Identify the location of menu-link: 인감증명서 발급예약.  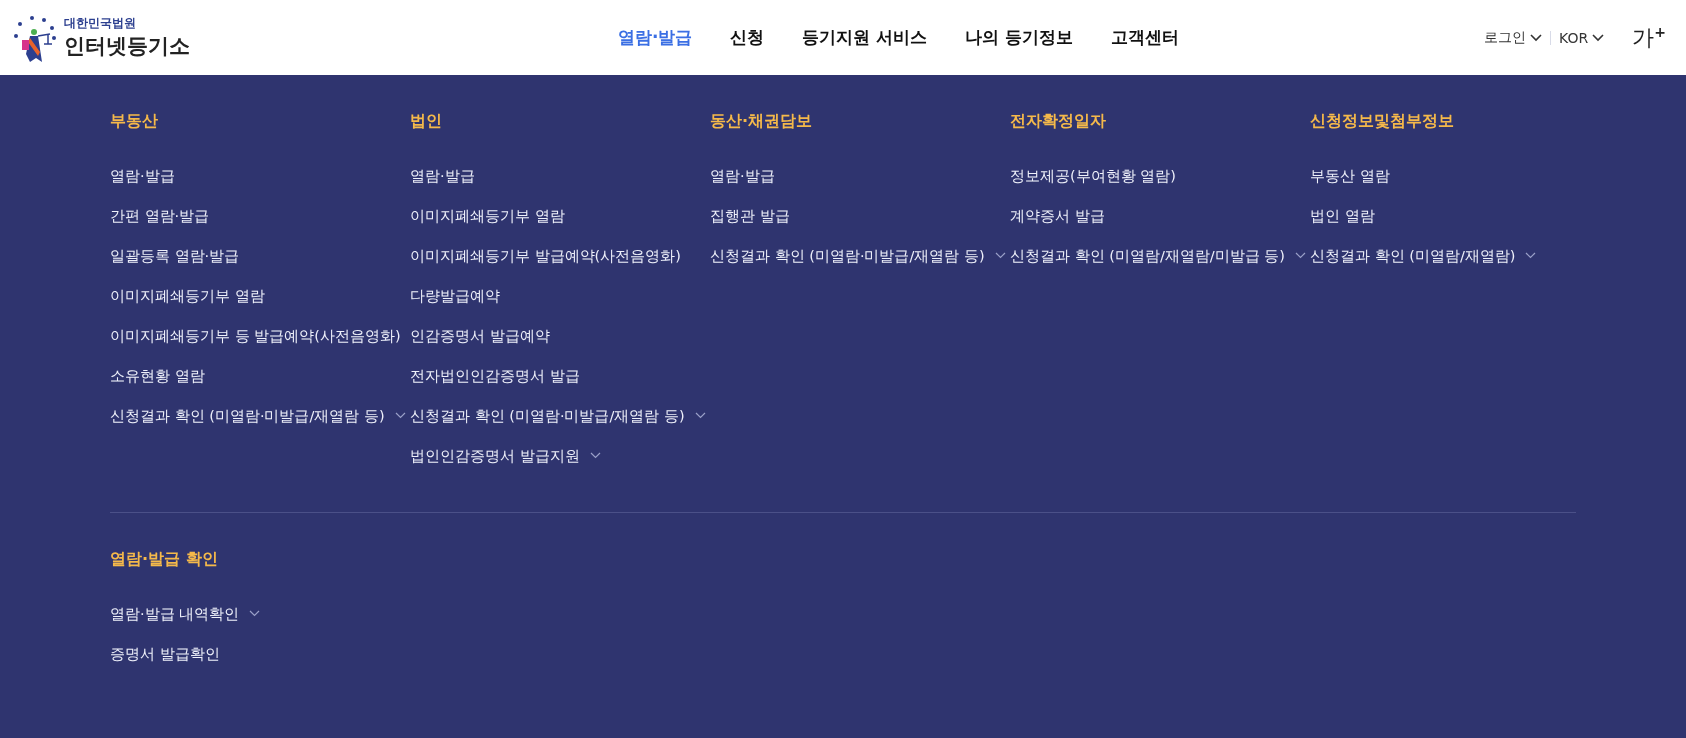
(480, 347).